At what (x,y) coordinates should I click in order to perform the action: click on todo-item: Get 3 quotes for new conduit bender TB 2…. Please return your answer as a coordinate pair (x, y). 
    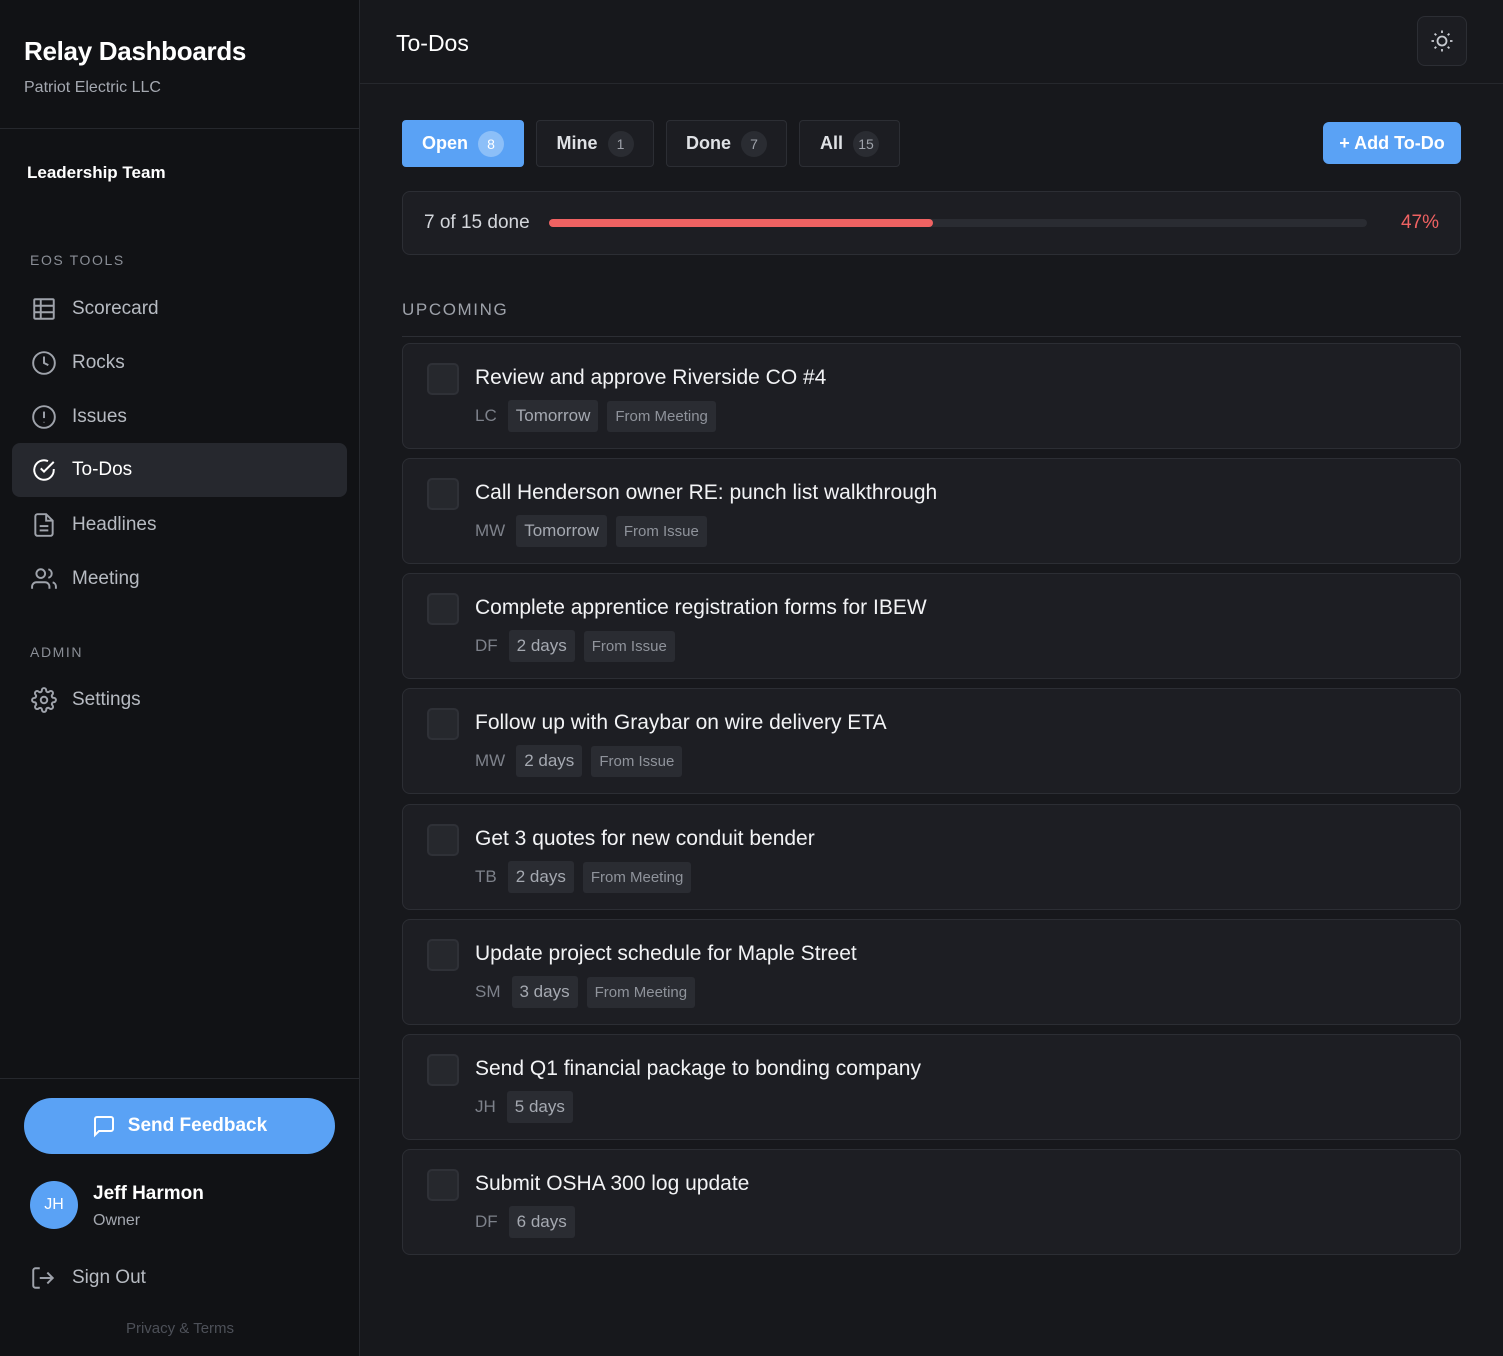
    Looking at the image, I should click on (931, 857).